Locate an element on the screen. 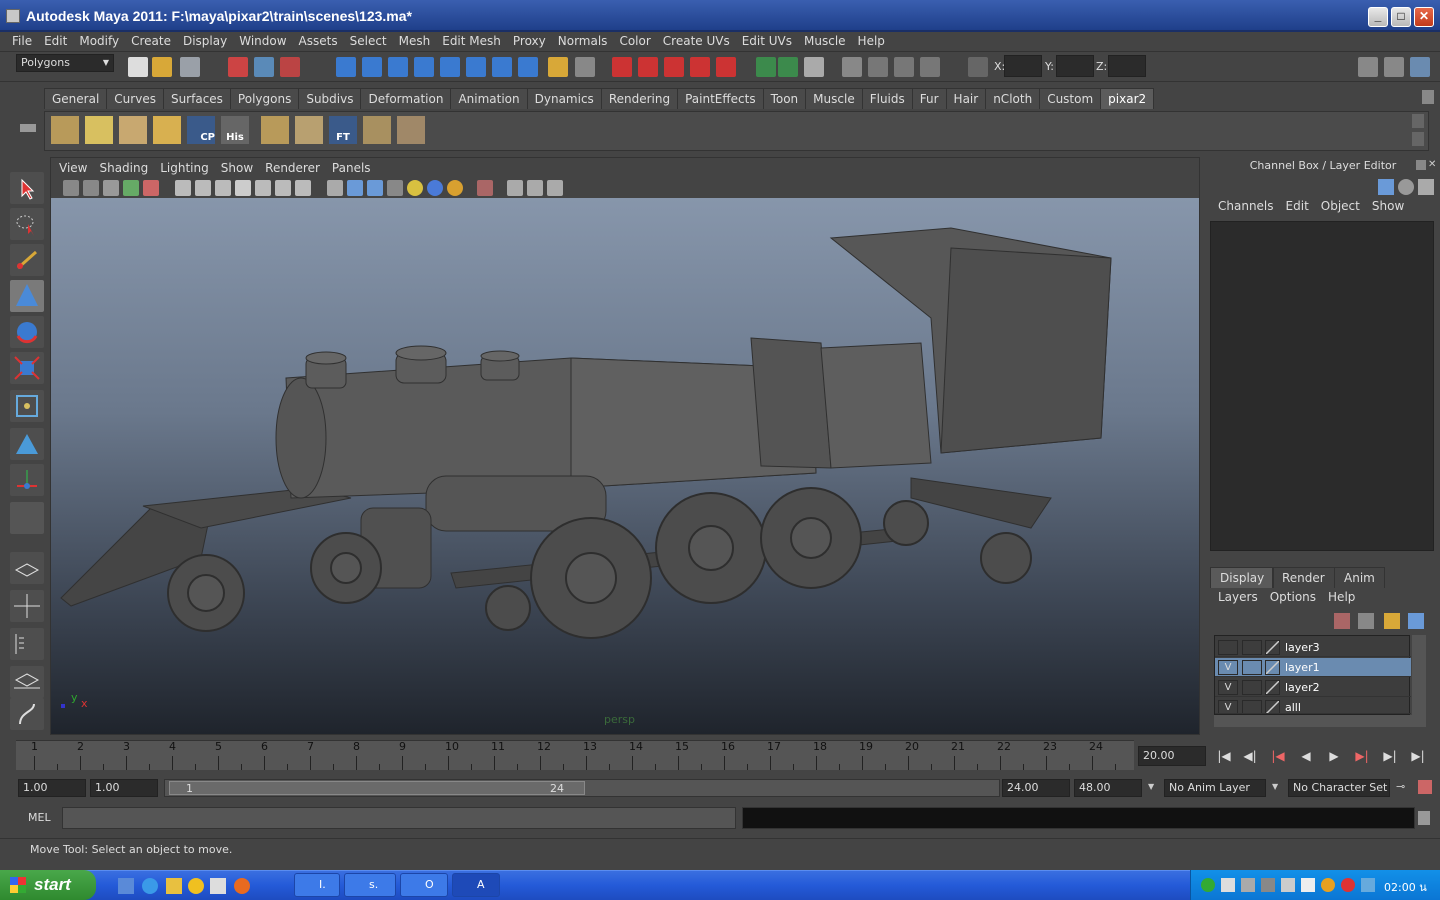  channel-list is located at coordinates (1322, 386).